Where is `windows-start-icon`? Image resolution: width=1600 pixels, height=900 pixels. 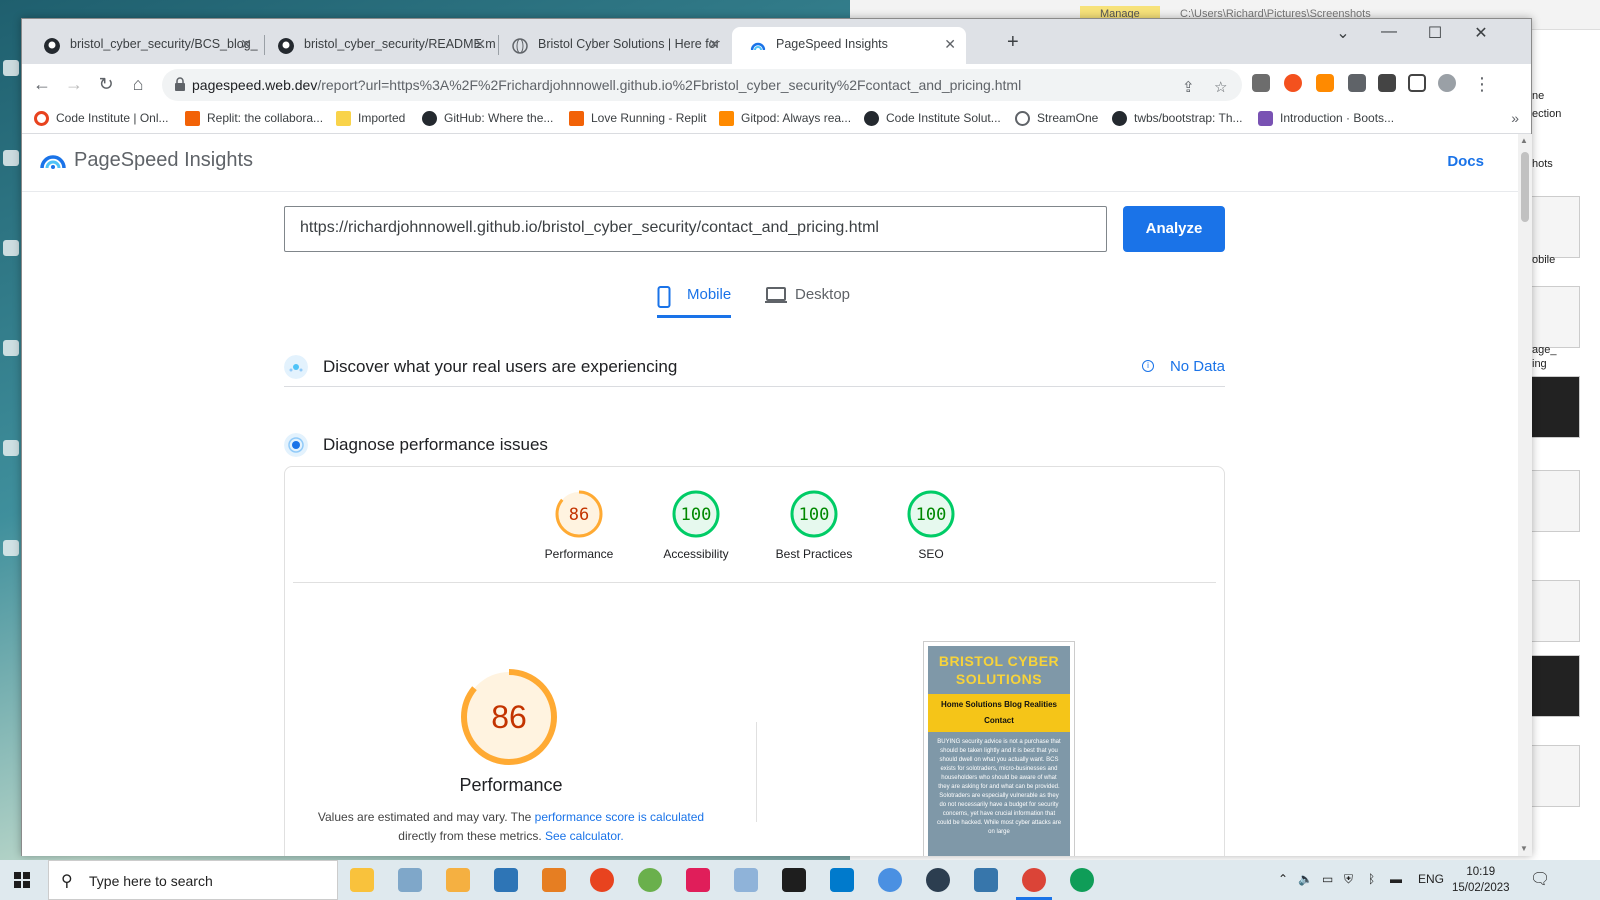
windows-start-icon is located at coordinates (22, 880).